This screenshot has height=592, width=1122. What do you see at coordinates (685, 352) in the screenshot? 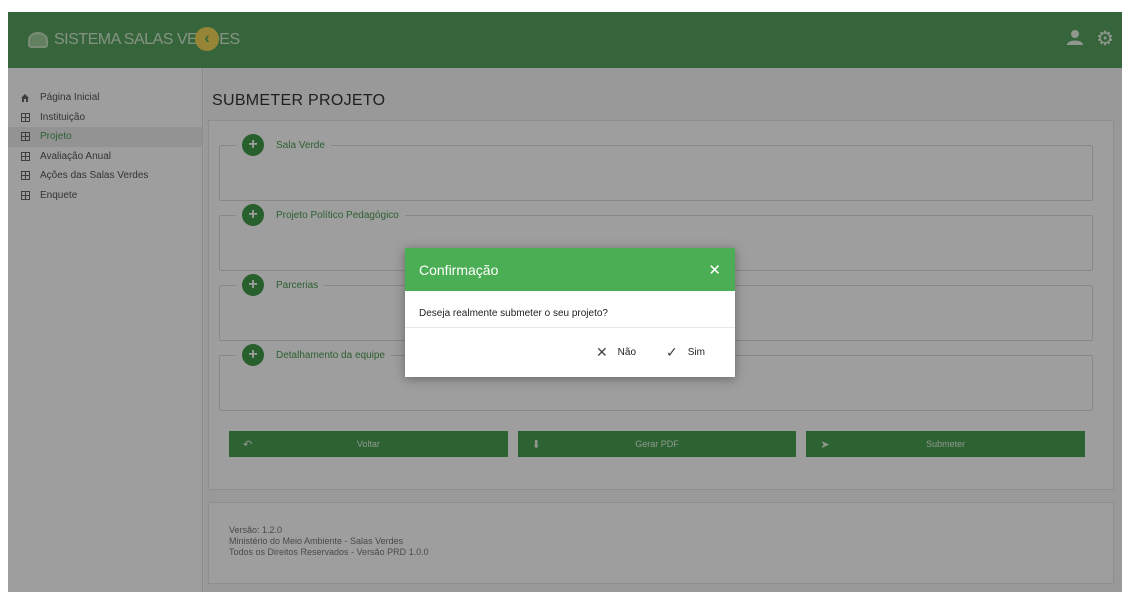
I see `yes-button: ✓ Sim` at bounding box center [685, 352].